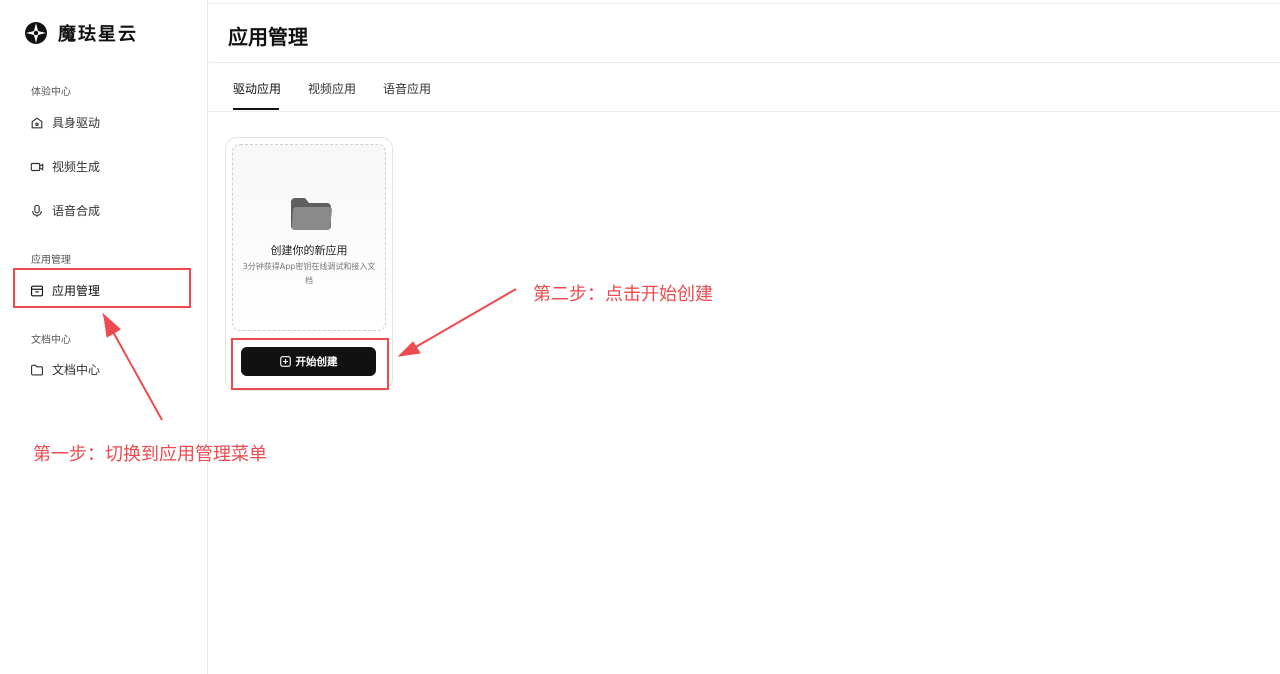  Describe the element at coordinates (76, 167) in the screenshot. I see `sidebar-item-label: 视频生成` at that location.